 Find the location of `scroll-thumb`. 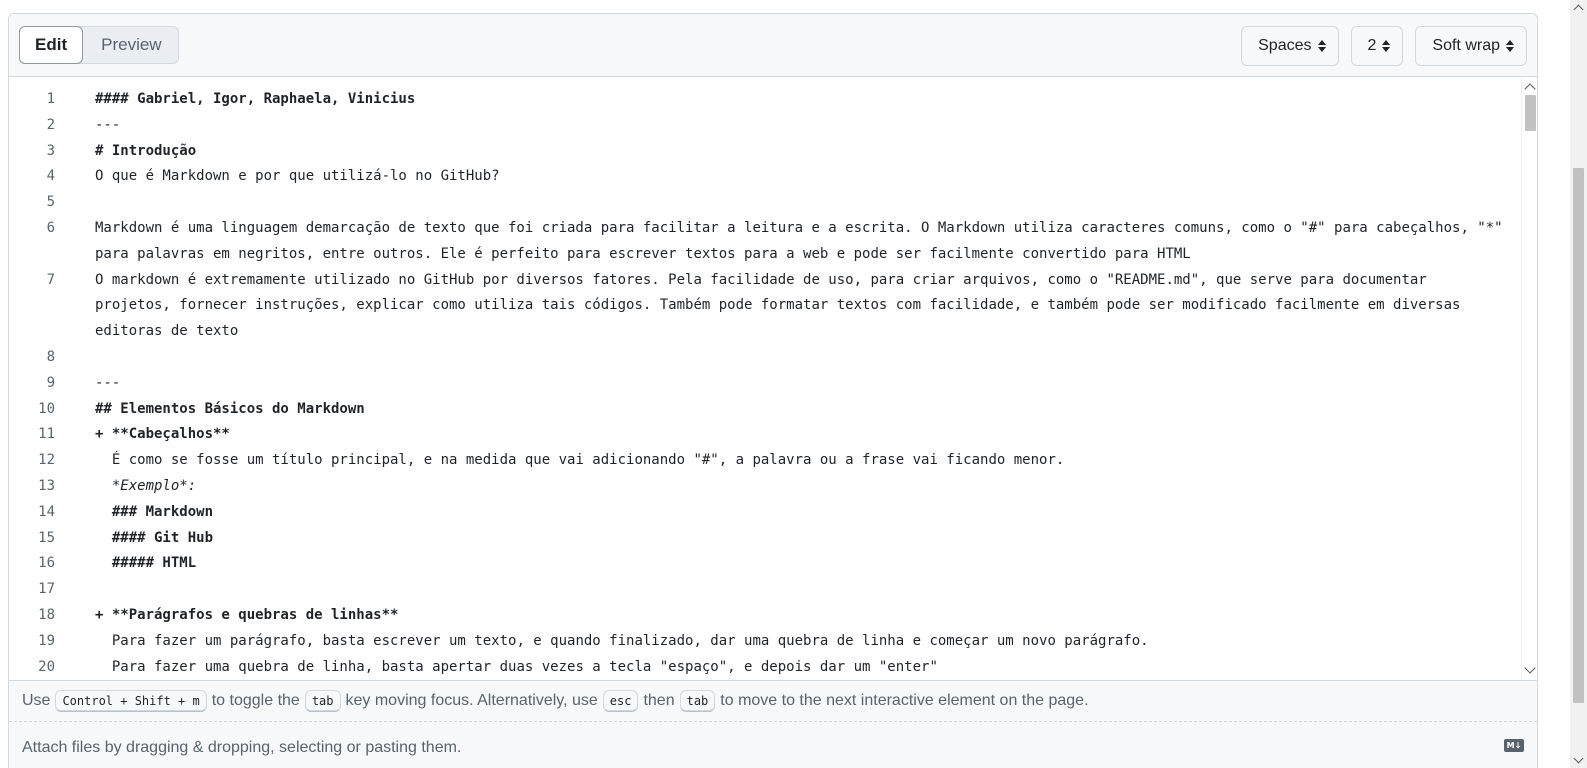

scroll-thumb is located at coordinates (1530, 113).